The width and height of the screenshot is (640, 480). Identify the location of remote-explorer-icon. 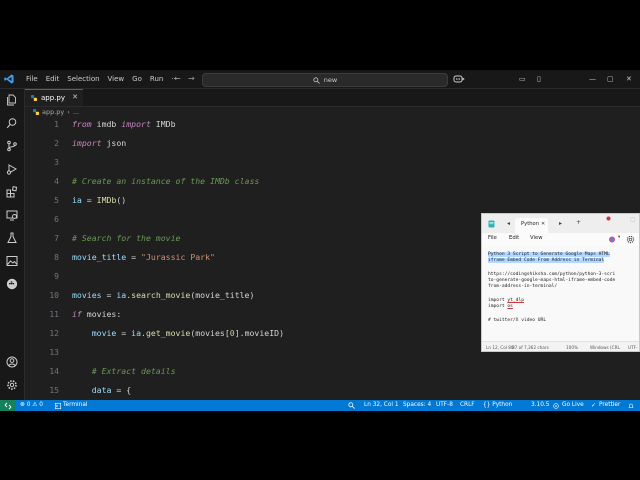
(12, 215).